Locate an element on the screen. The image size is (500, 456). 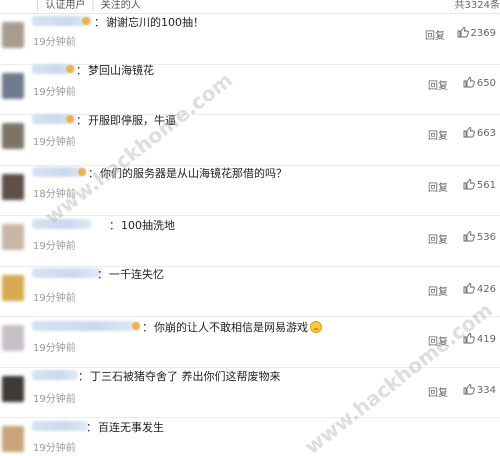
comment-item: ：百连无事发生 19分钟前 is located at coordinates (250, 437).